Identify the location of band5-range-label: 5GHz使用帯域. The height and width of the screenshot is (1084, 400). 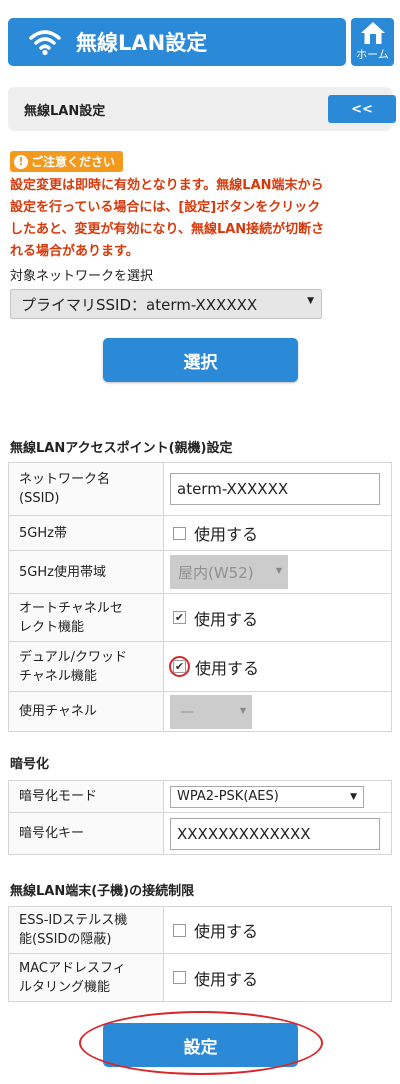
(86, 572).